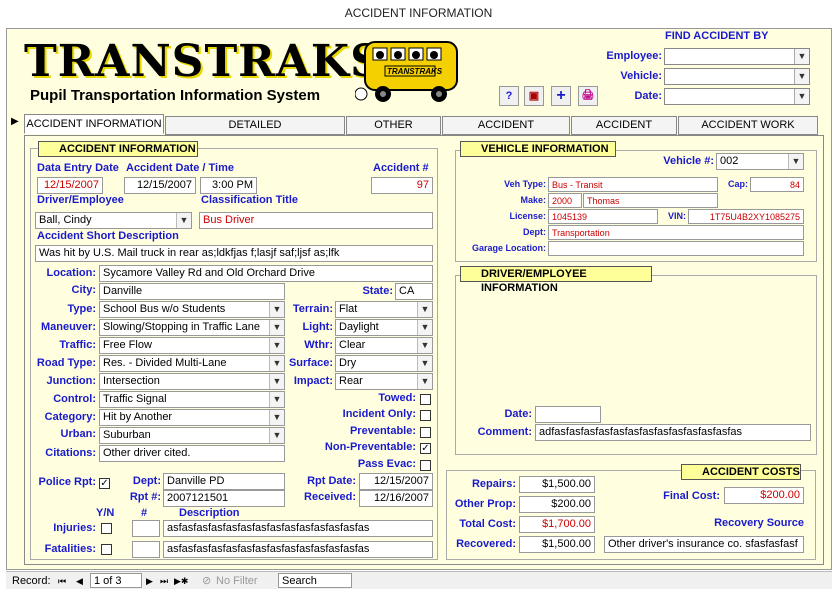  I want to click on find-employee-label: Employee:, so click(634, 56).